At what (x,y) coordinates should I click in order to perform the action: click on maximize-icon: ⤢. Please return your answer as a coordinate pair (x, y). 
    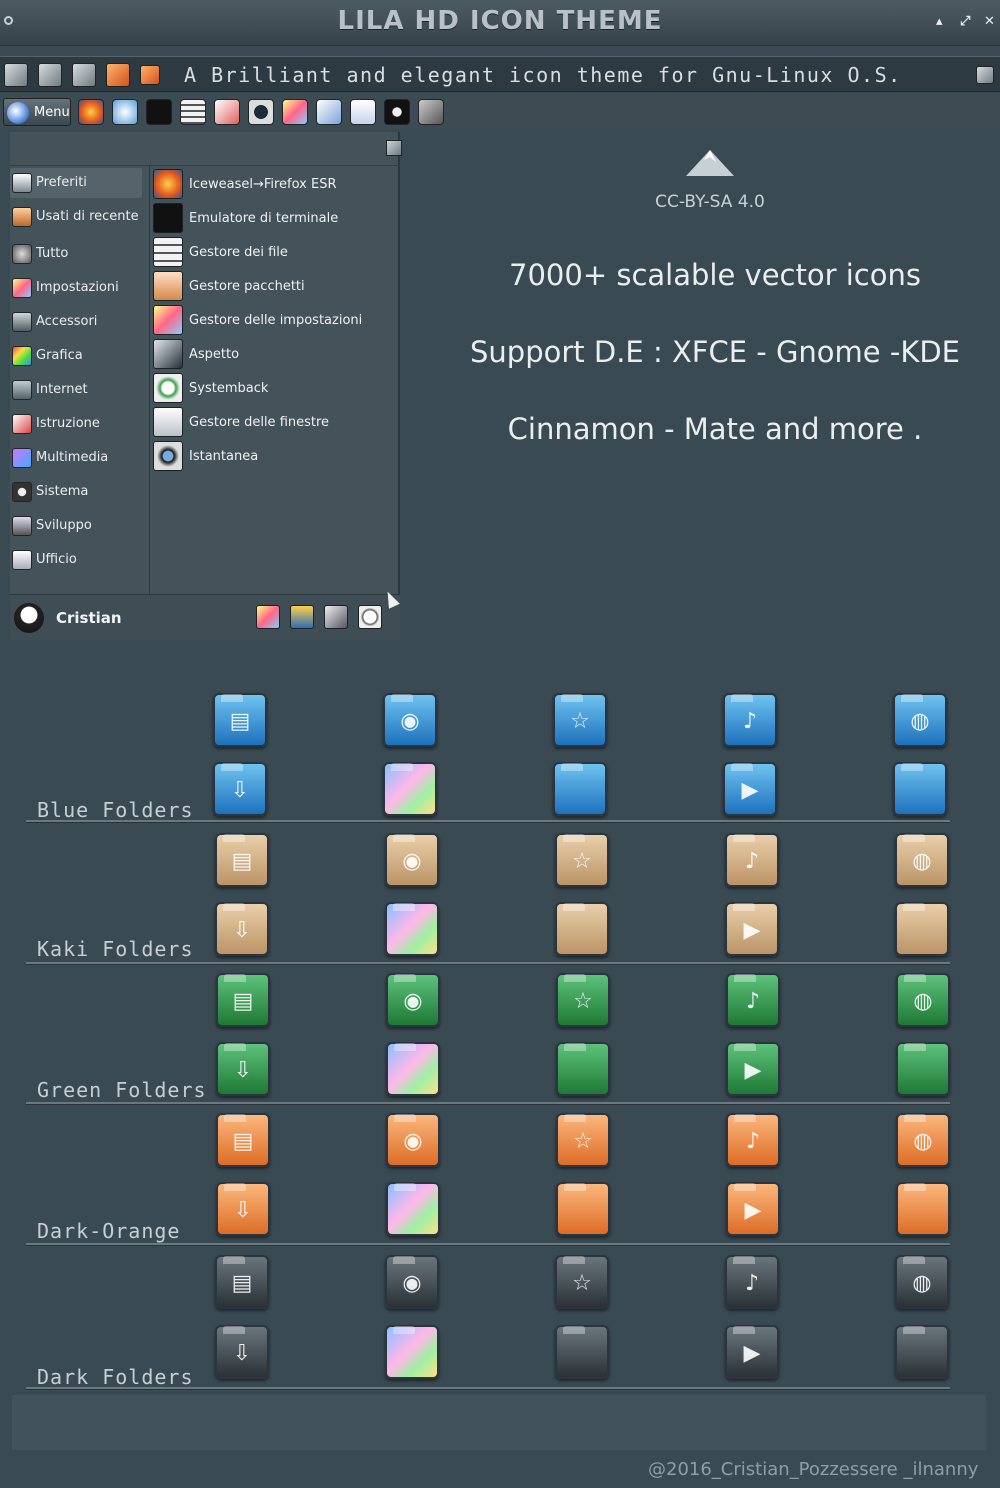
    Looking at the image, I should click on (965, 21).